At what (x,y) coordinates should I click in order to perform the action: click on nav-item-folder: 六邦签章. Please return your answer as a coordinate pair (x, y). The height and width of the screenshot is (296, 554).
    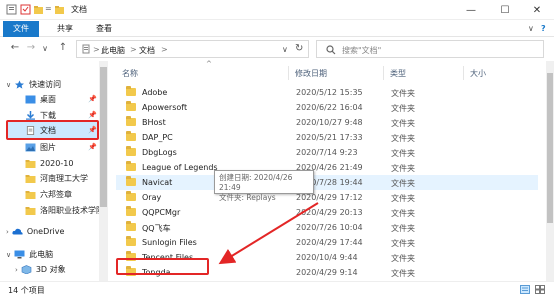
    Looking at the image, I should click on (48, 194).